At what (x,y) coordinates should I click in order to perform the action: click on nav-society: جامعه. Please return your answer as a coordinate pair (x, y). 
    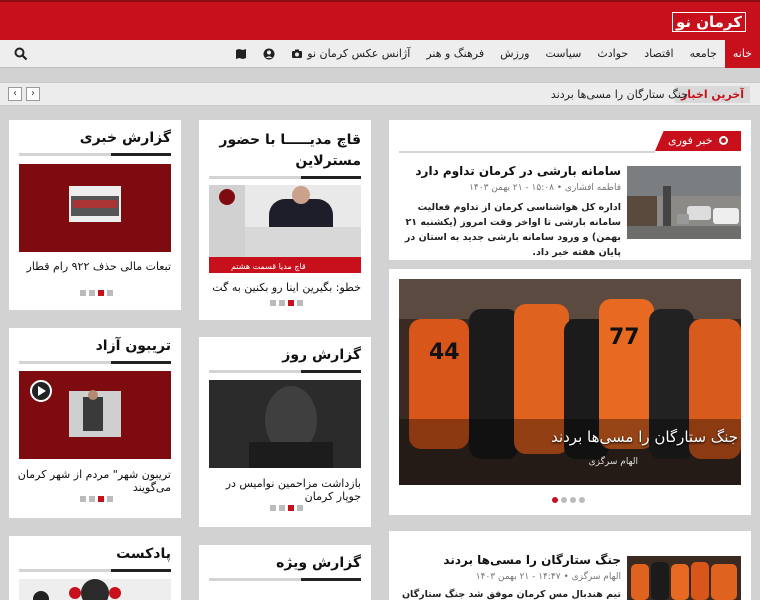
    Looking at the image, I should click on (703, 54).